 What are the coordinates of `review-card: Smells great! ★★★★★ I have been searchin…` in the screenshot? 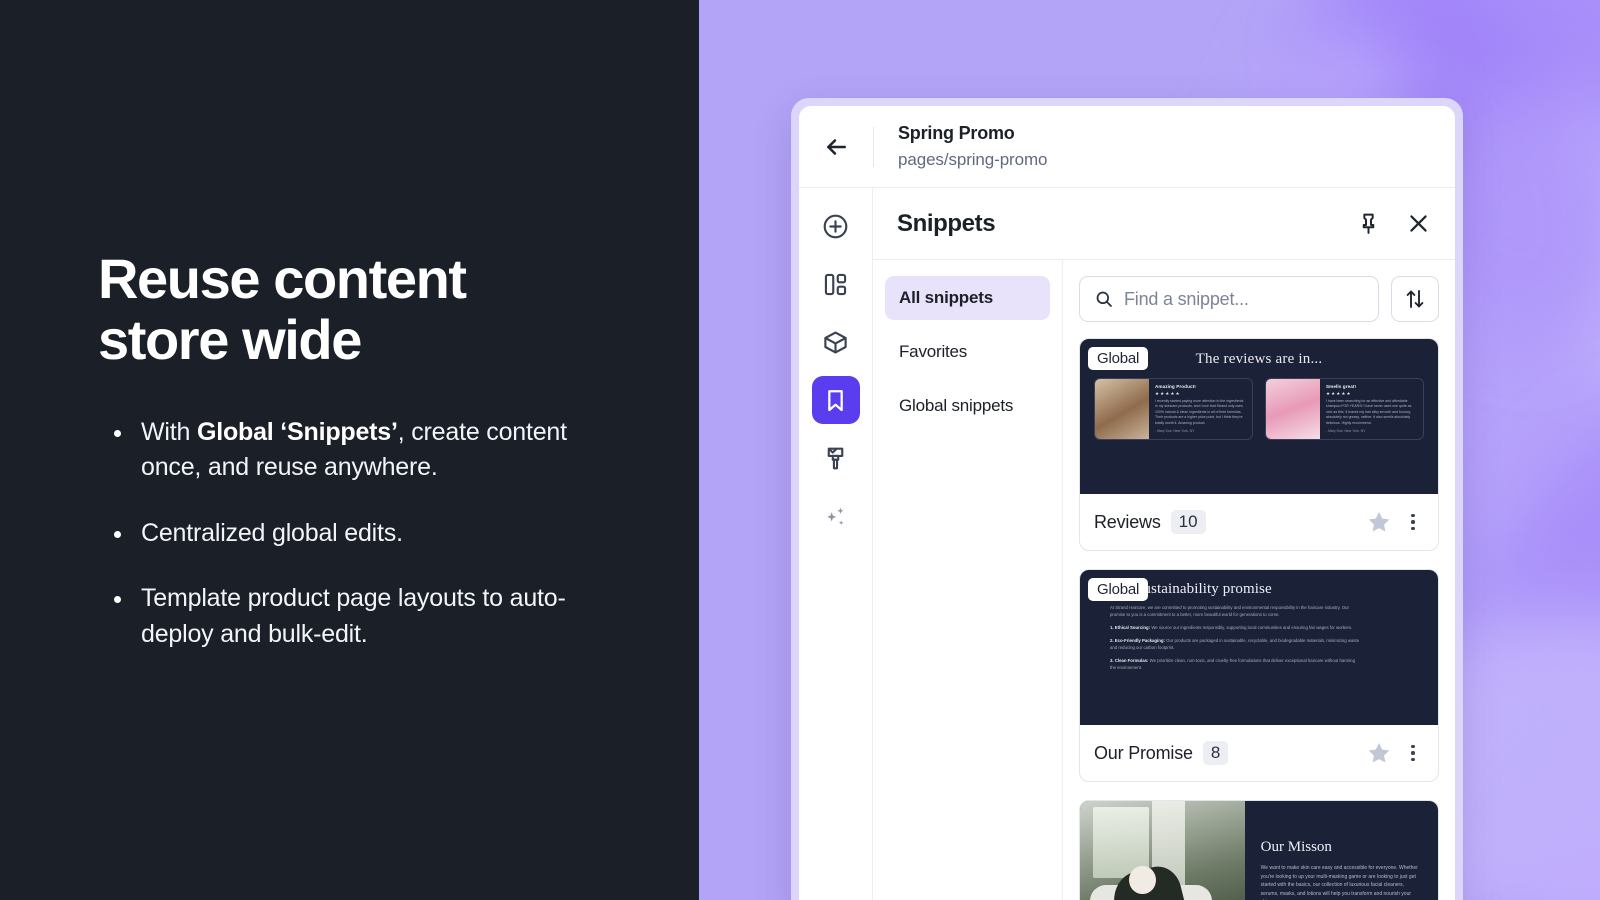 It's located at (1344, 409).